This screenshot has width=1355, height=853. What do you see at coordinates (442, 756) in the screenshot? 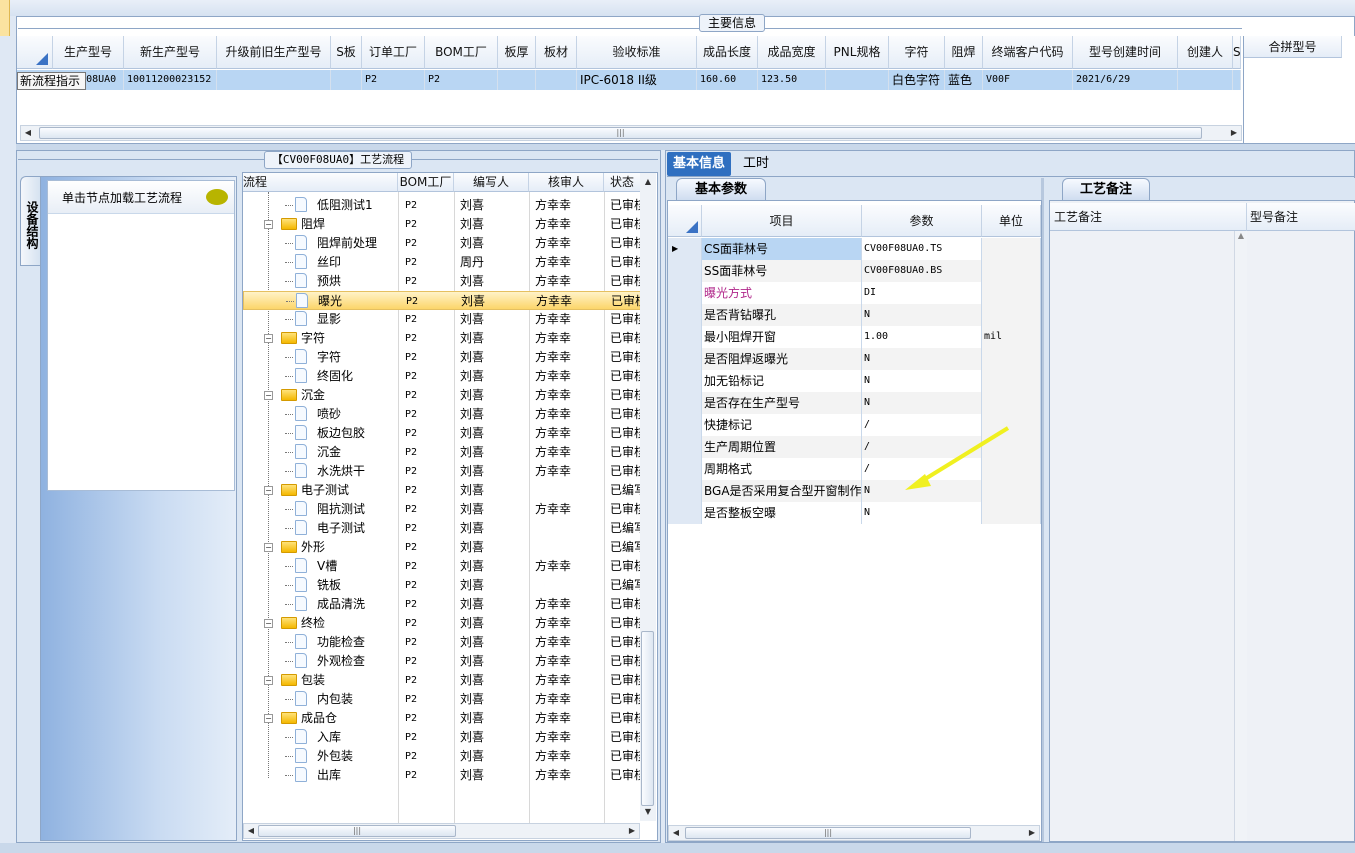
I see `tree-row: 外包装 P2 刘喜 方幸幸 已审核` at bounding box center [442, 756].